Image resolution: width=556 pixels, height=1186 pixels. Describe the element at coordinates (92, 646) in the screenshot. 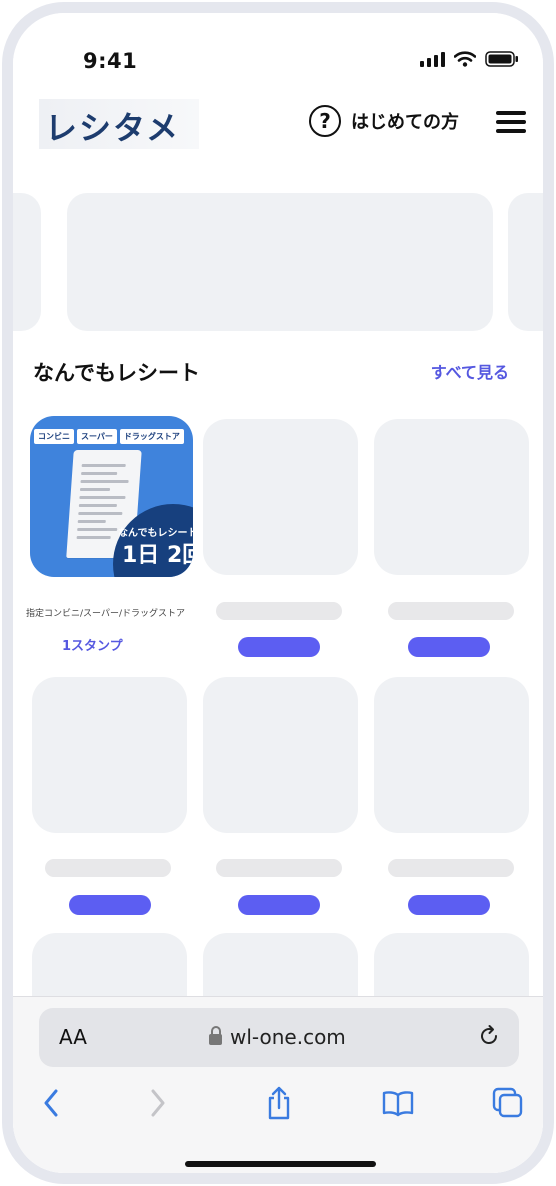

I see `card-stamp: 1スタンプ` at that location.